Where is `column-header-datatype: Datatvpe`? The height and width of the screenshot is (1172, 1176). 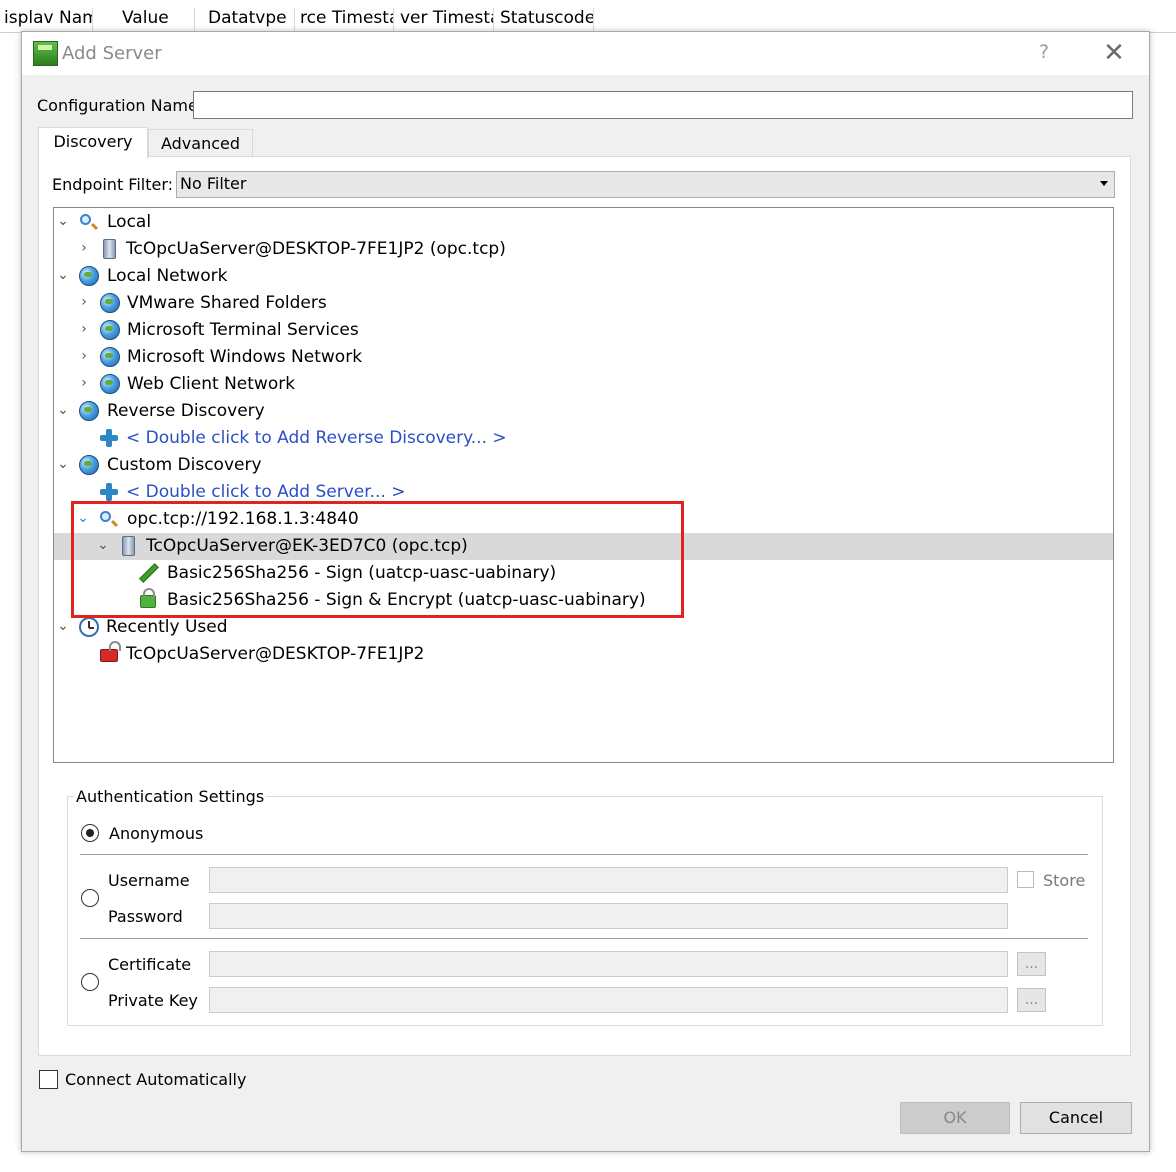
column-header-datatype: Datatvpe is located at coordinates (251, 20).